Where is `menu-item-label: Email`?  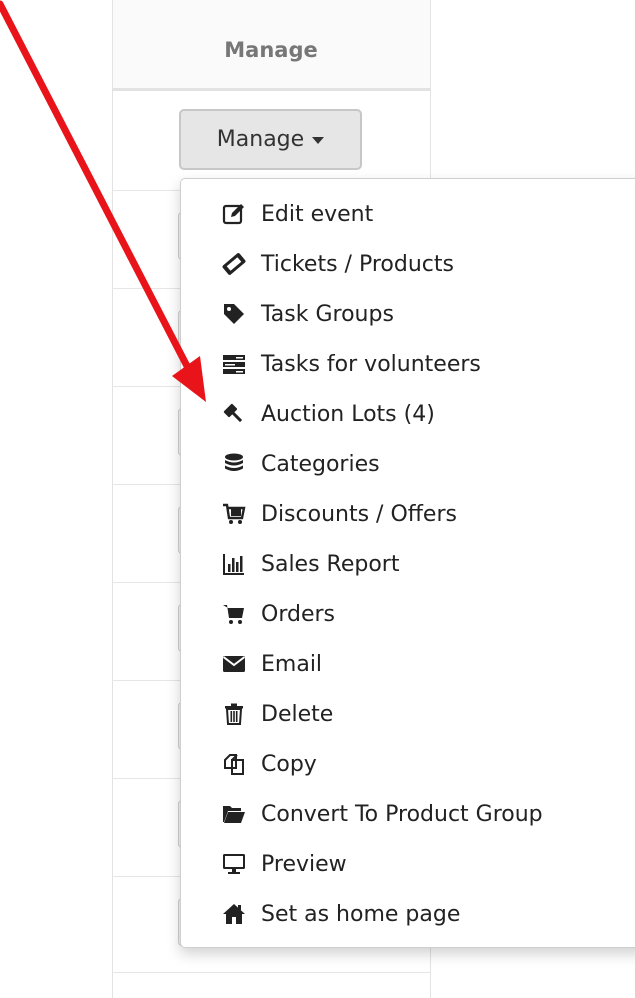 menu-item-label: Email is located at coordinates (292, 664).